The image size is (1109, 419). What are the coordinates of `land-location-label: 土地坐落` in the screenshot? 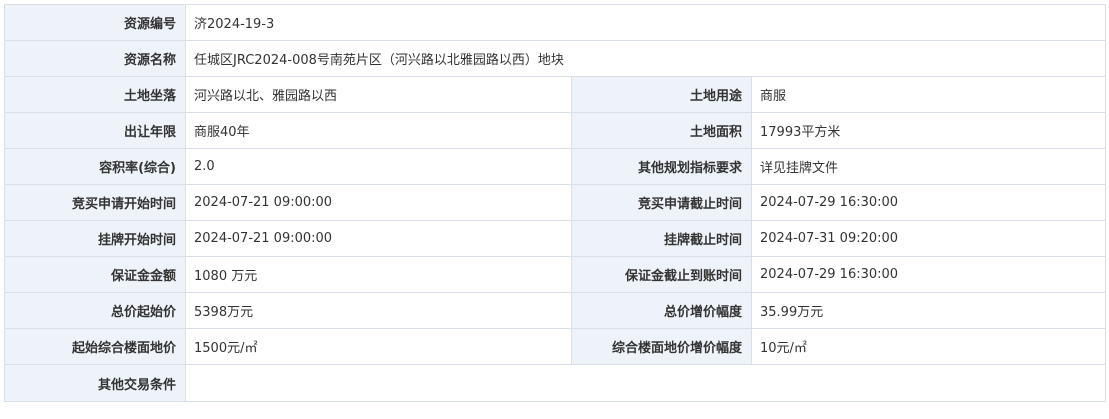 It's located at (95, 94).